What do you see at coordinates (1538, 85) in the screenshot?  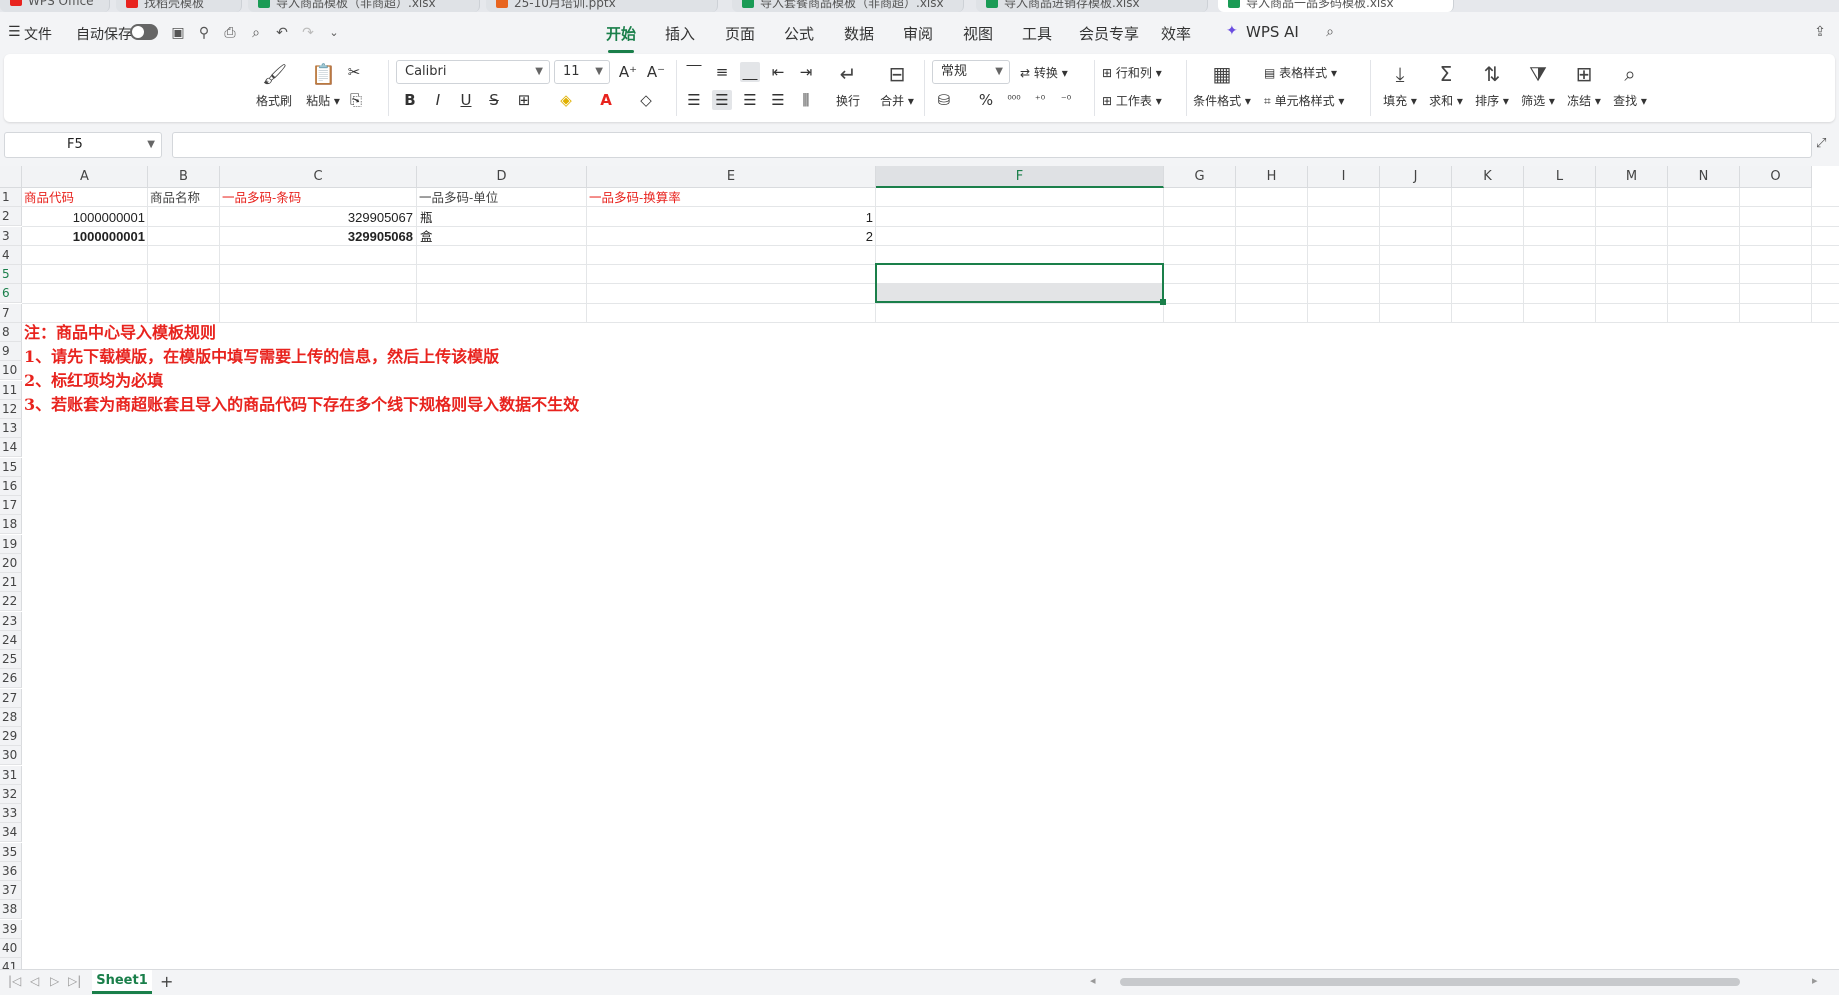 I see `filter-button: ⧩ 筛选 ▾` at bounding box center [1538, 85].